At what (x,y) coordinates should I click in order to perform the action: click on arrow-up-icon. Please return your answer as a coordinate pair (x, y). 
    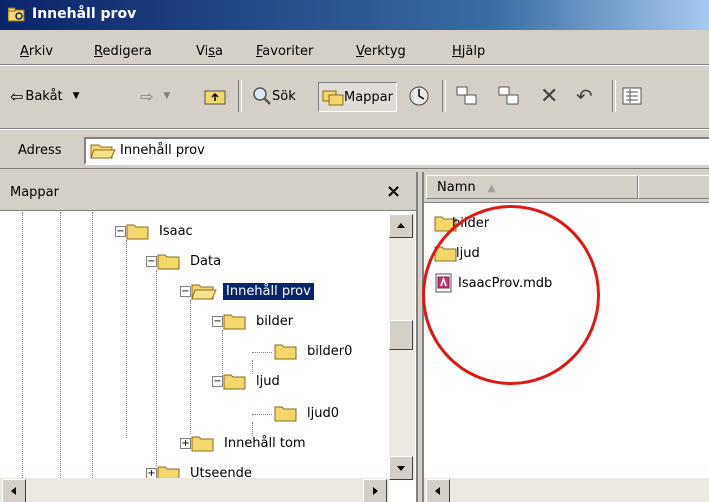
    Looking at the image, I should click on (401, 225).